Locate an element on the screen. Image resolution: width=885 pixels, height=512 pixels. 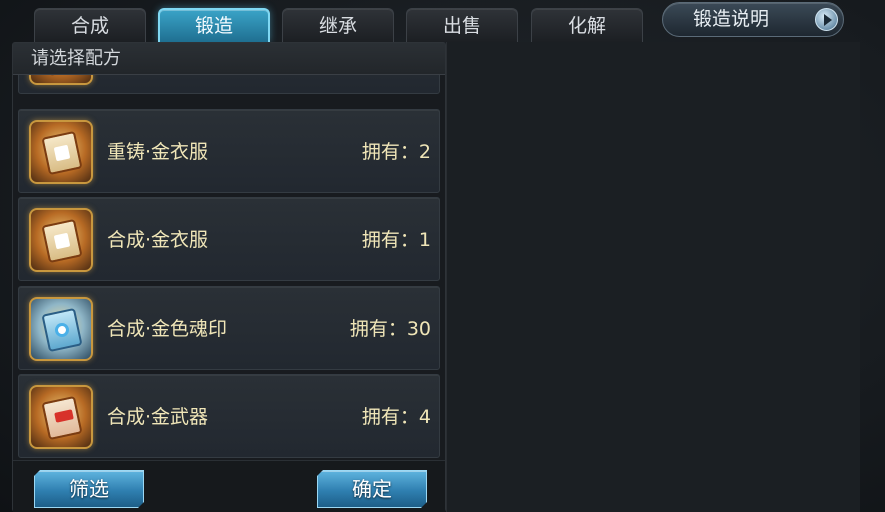
forge-help-button: 锻造说明 is located at coordinates (753, 19).